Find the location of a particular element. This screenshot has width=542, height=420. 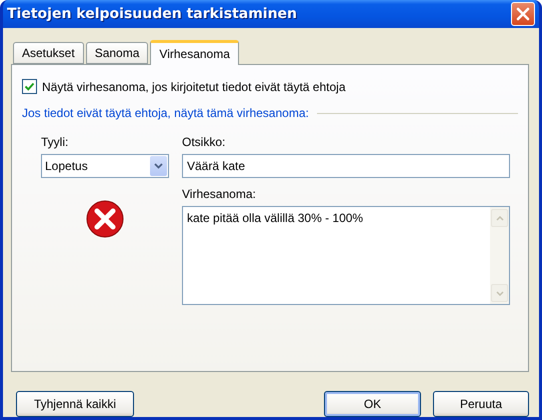

style-dropdown: Lopetus is located at coordinates (105, 166).